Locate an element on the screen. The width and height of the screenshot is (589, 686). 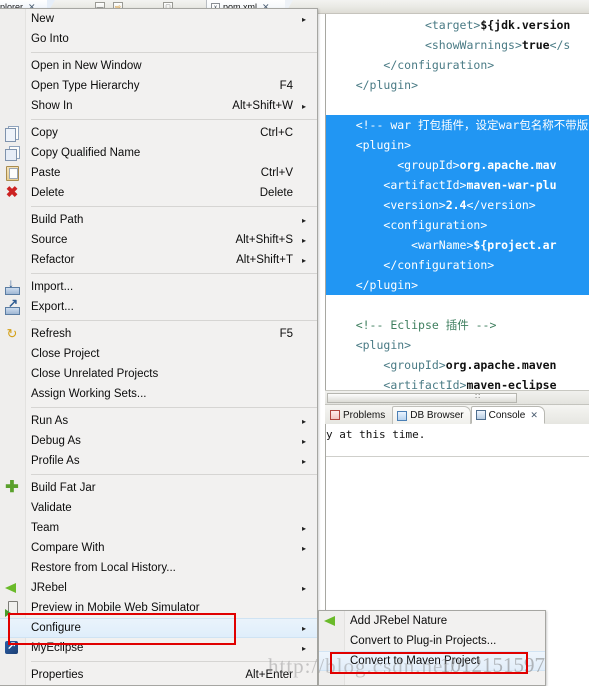
code-line: <showWarnings>true</s is located at coordinates (497, 45).